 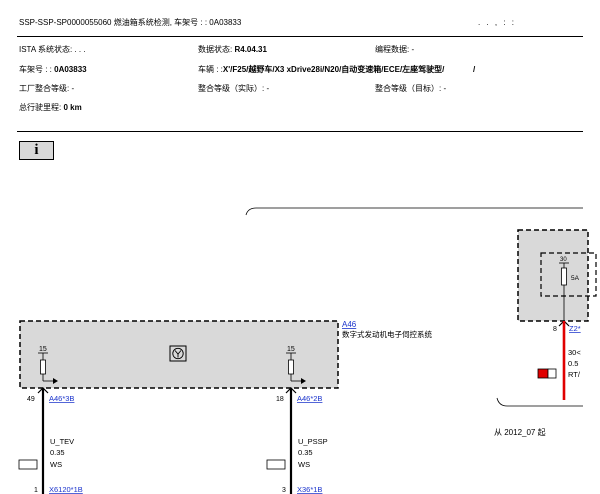 I want to click on wire-red-color-swatch, so click(x=547, y=373).